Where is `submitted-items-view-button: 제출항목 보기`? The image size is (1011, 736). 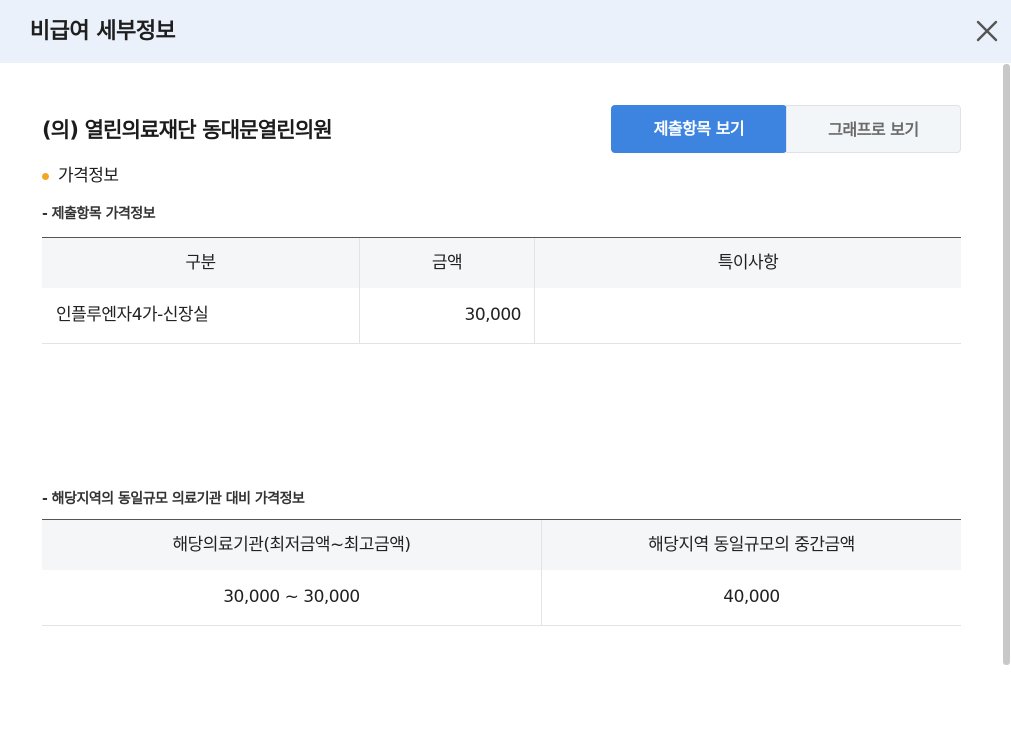
submitted-items-view-button: 제출항목 보기 is located at coordinates (699, 129).